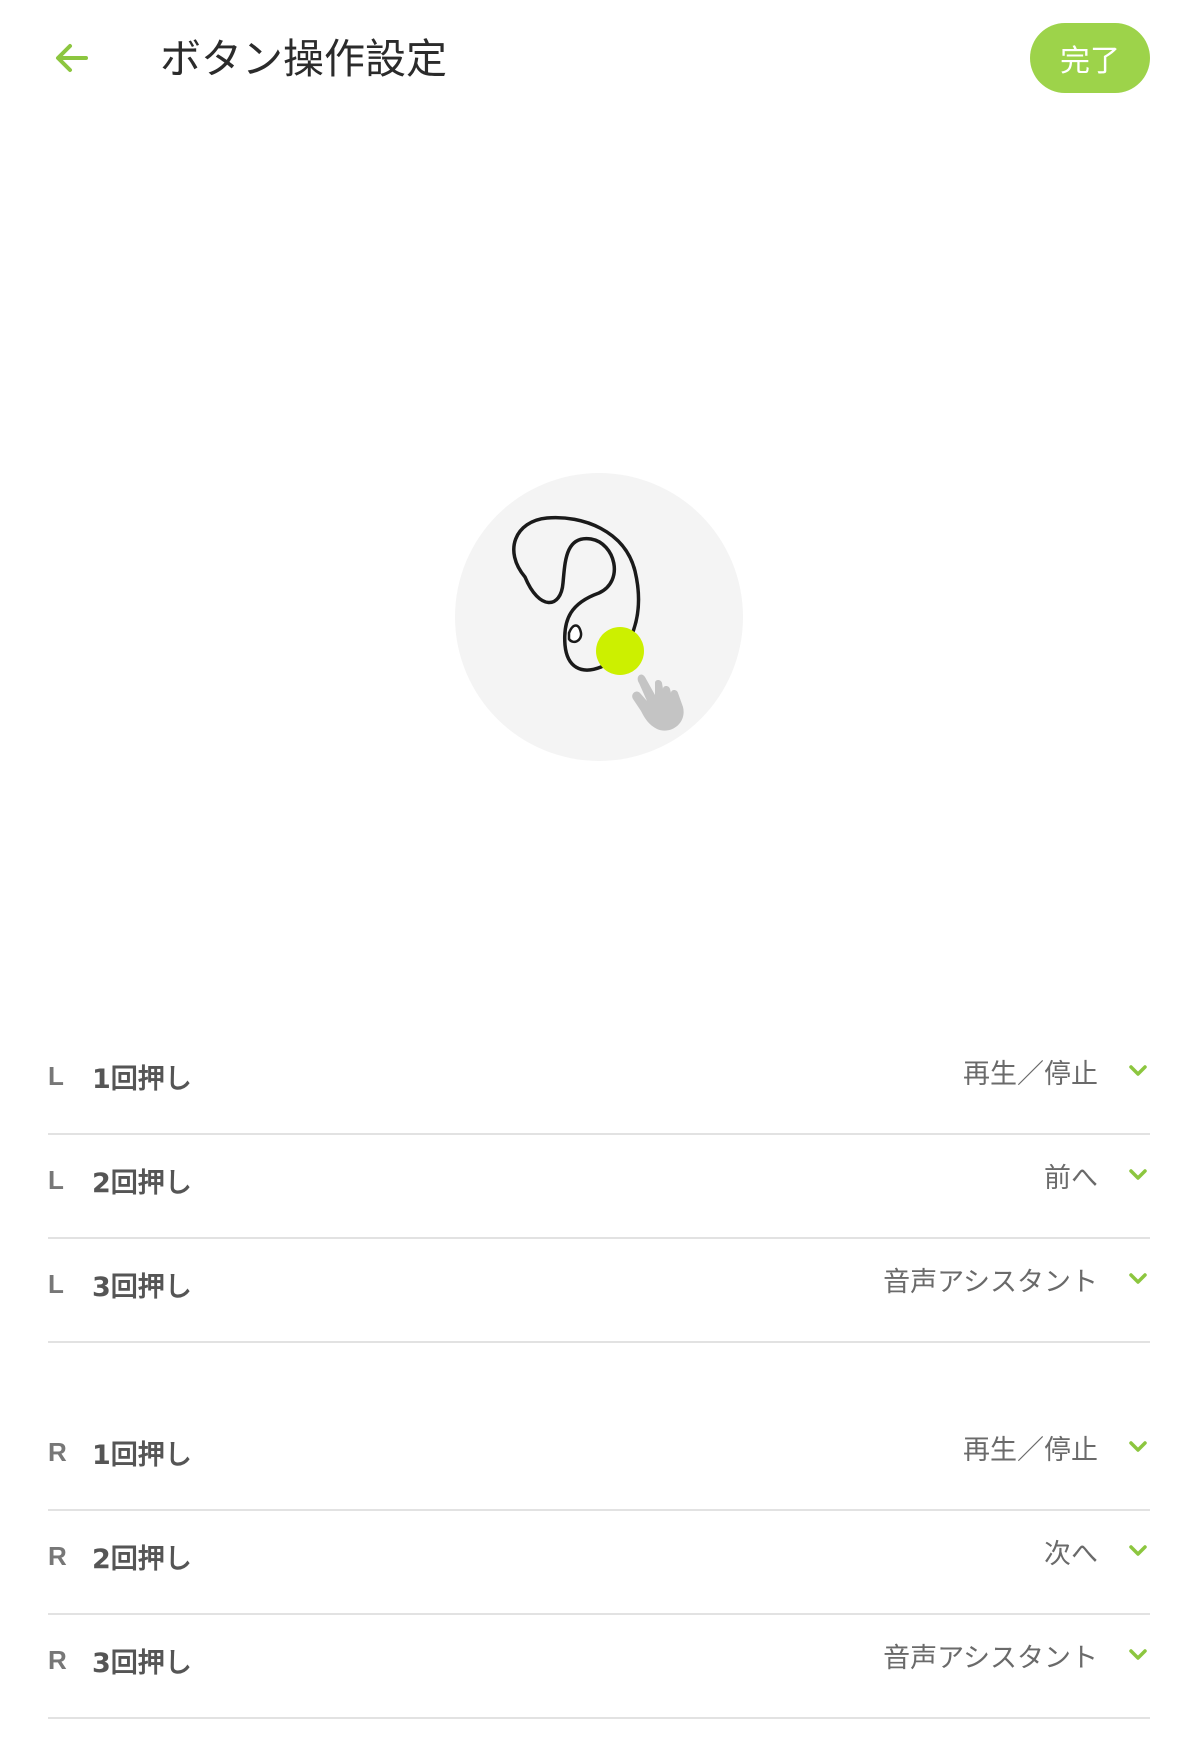  I want to click on earbud-tip, so click(575, 634).